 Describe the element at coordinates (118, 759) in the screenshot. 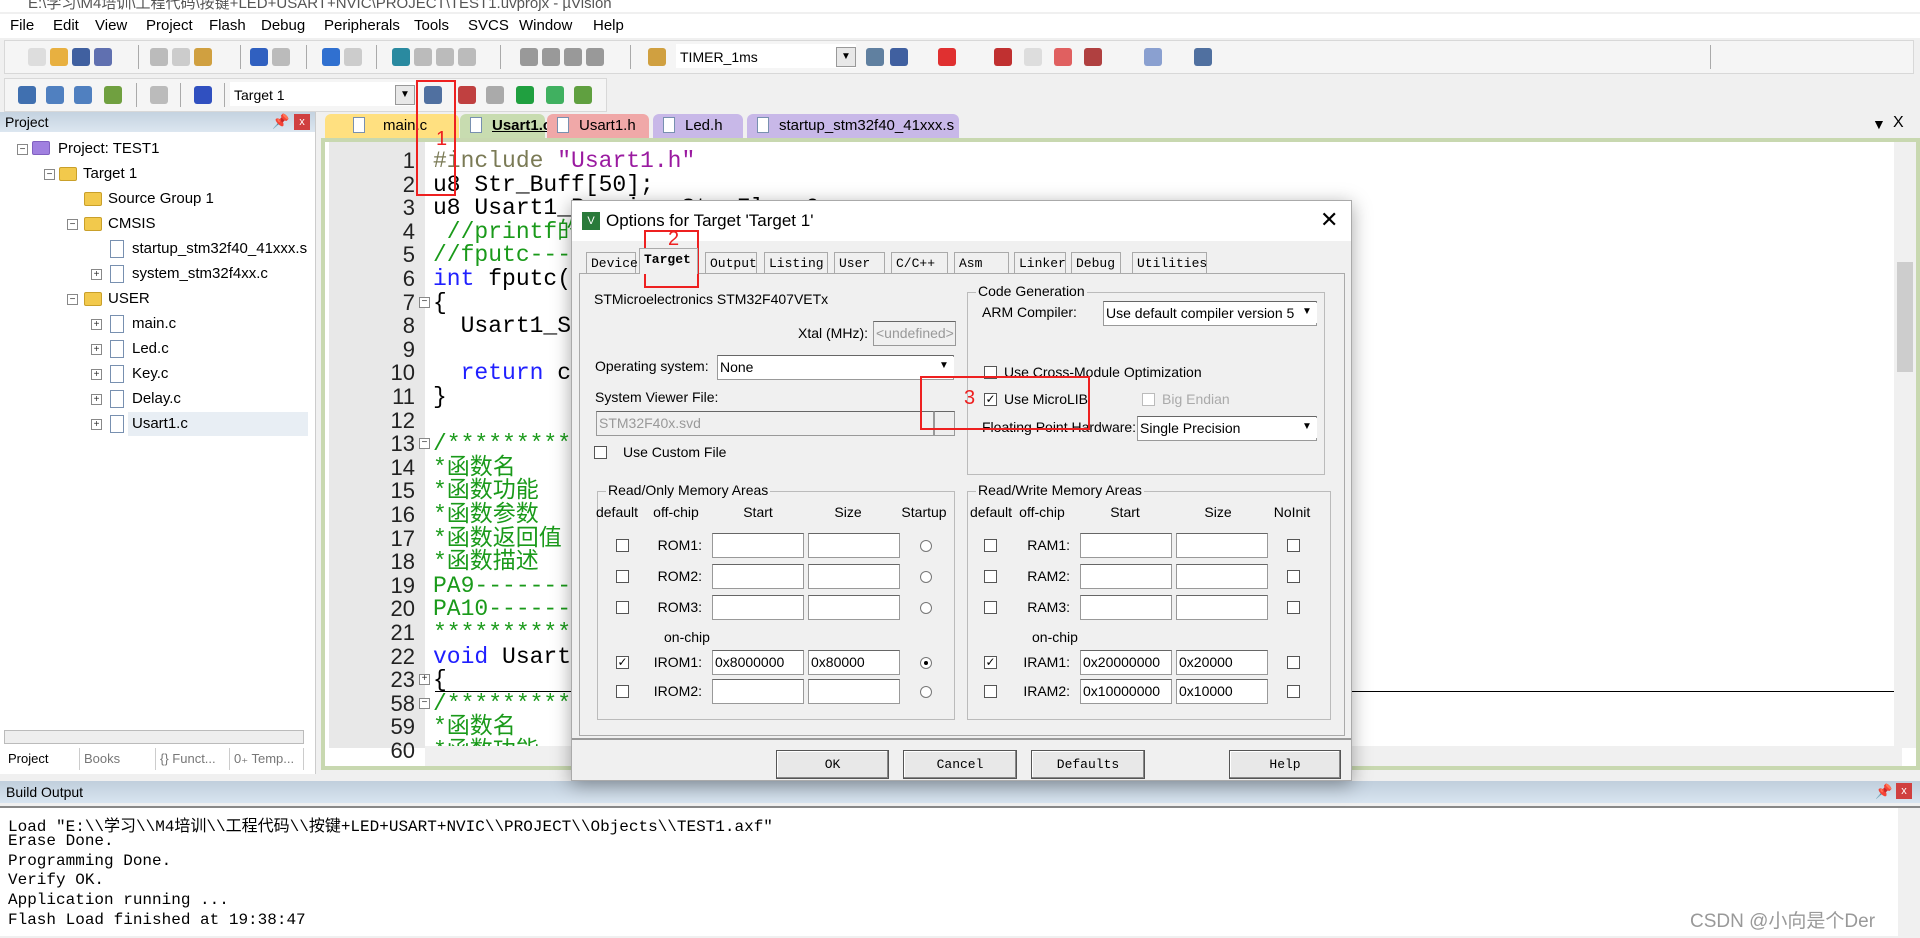

I see `panel-tab-1: Books` at that location.